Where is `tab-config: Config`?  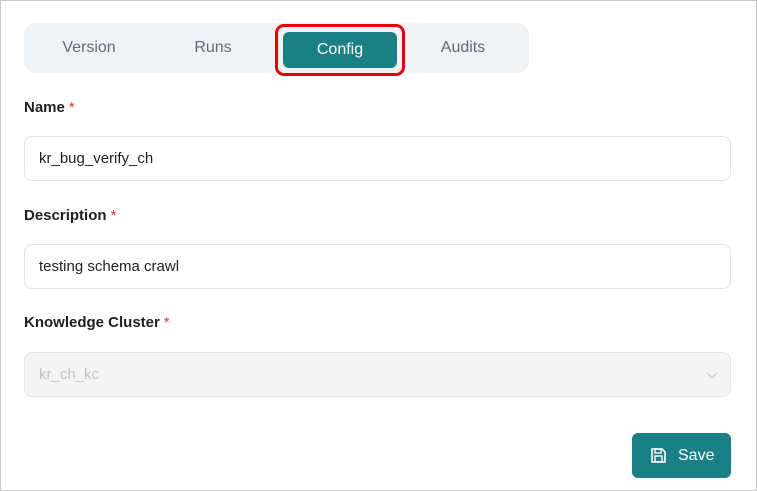
tab-config: Config is located at coordinates (340, 50).